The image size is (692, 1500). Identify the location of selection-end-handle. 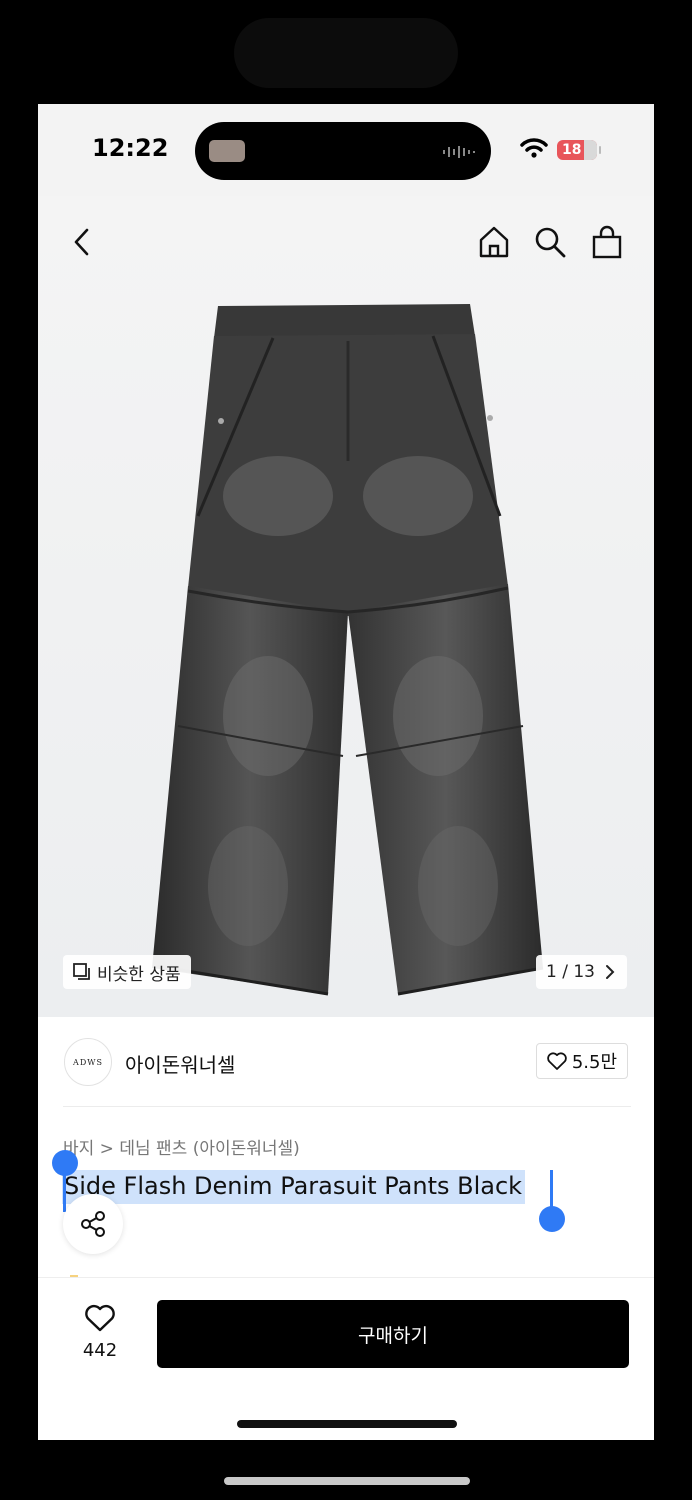
(552, 1201).